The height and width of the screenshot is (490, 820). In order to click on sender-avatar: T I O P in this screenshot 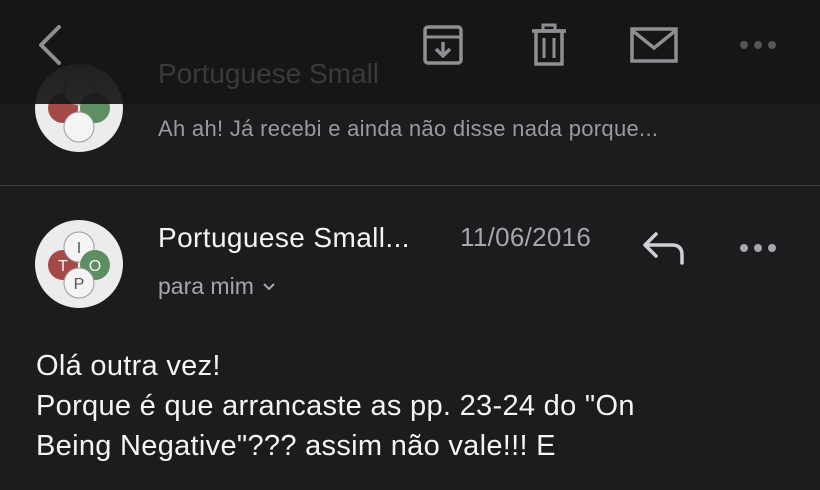, I will do `click(79, 264)`.